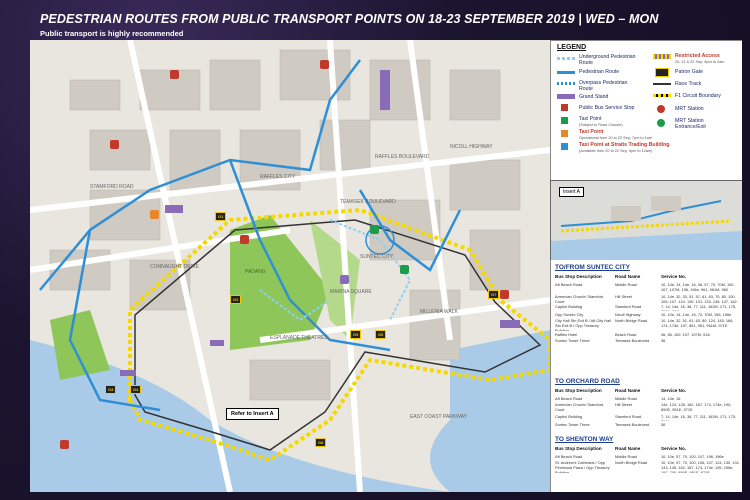 Image resolution: width=750 pixels, height=500 pixels. Describe the element at coordinates (566, 334) in the screenshot. I see `bus-stop-cell: Raffles Hotel` at that location.